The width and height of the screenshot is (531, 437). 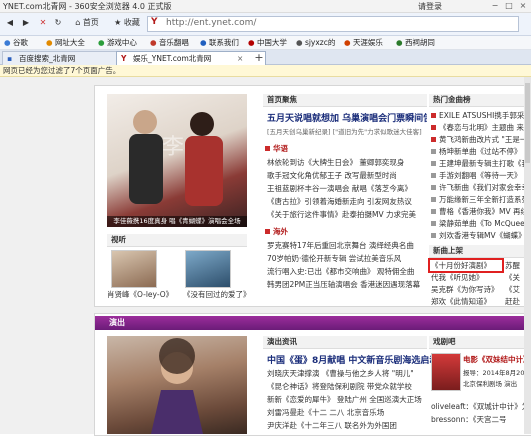 What do you see at coordinates (496, 359) in the screenshot?
I see `drama-title: 电影《双妹结中计》` at bounding box center [496, 359].